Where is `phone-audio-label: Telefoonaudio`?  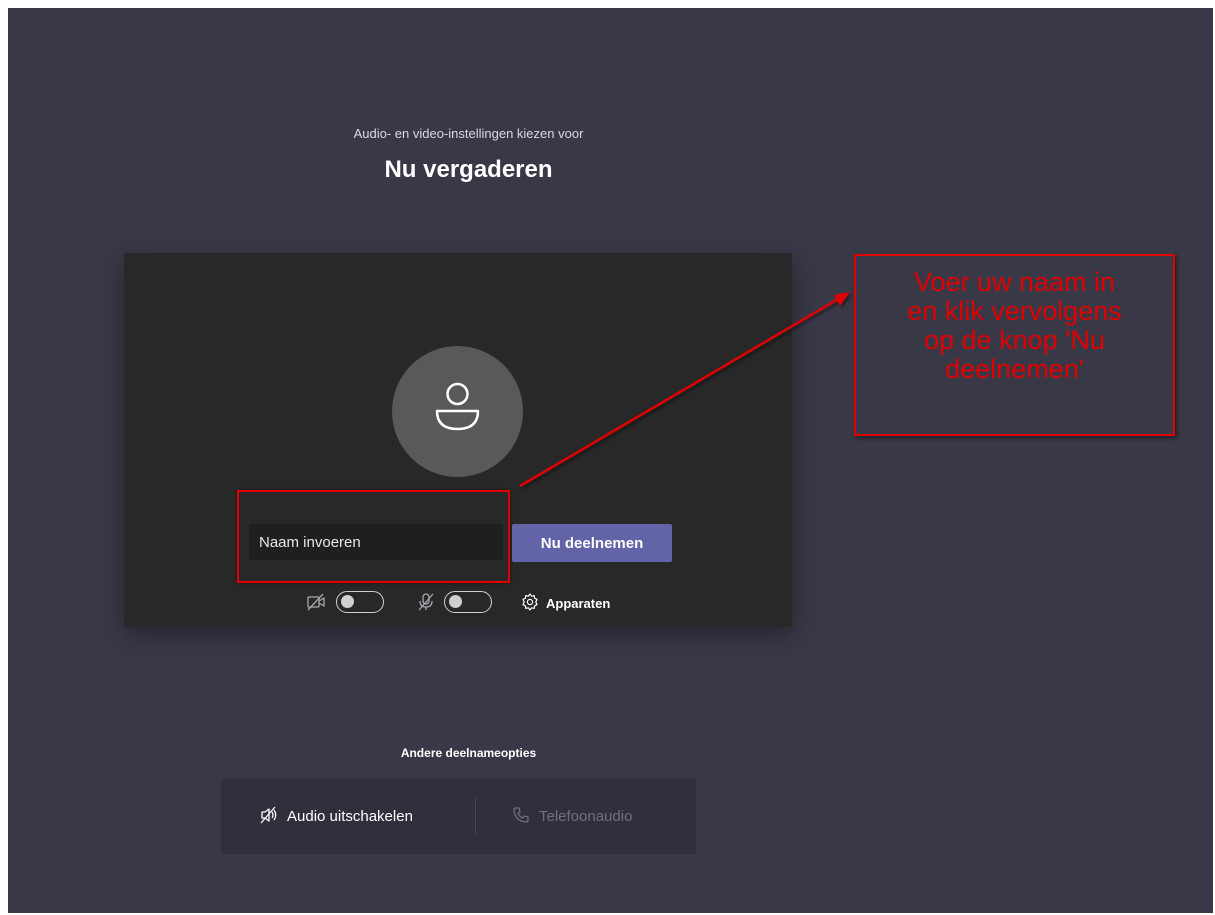
phone-audio-label: Telefoonaudio is located at coordinates (586, 816).